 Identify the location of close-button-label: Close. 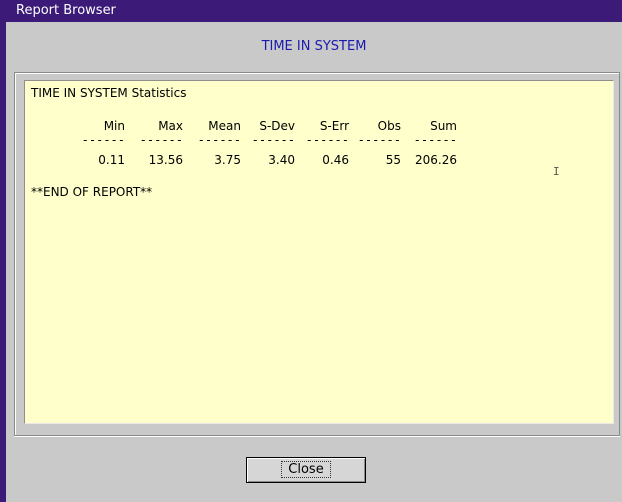
(306, 469).